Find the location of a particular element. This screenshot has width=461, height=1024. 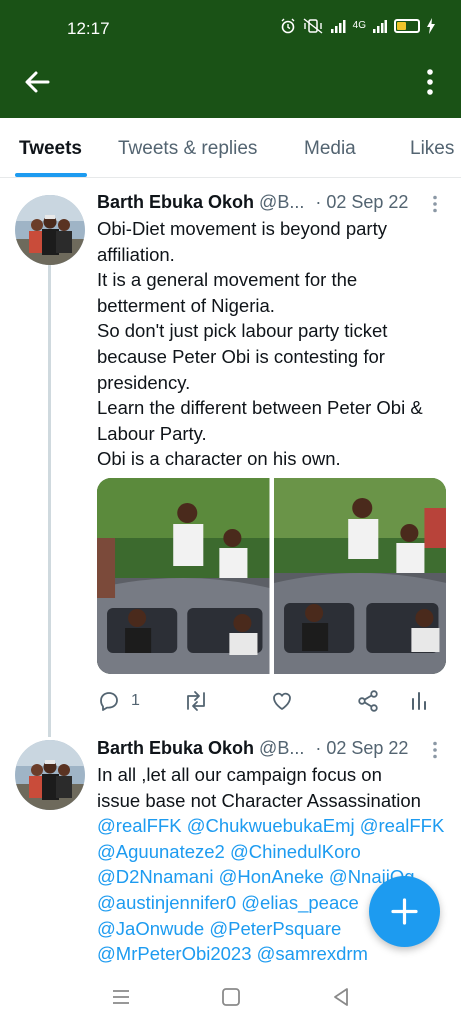

share-button is located at coordinates (368, 701).